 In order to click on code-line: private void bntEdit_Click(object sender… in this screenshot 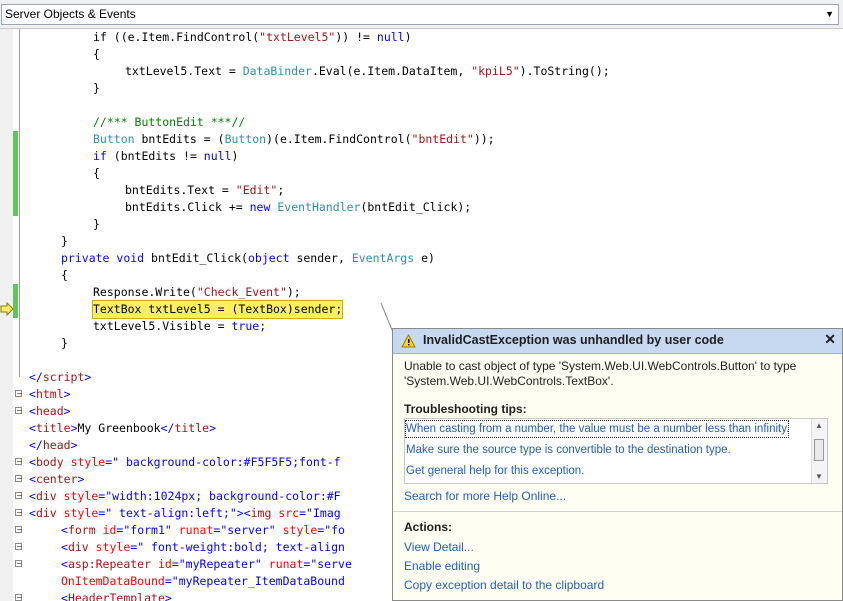, I will do `click(248, 258)`.